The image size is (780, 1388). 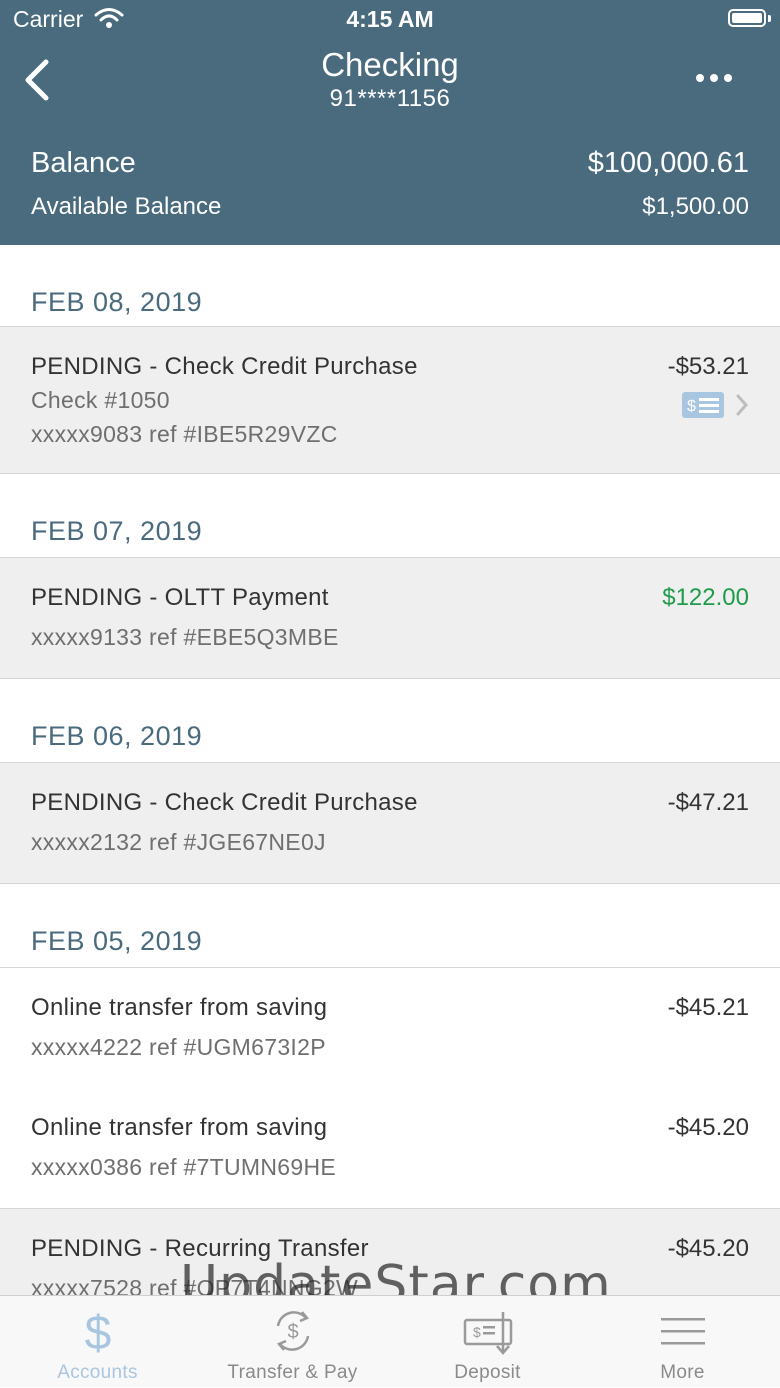 I want to click on balance-value: $100,000.61, so click(x=668, y=163).